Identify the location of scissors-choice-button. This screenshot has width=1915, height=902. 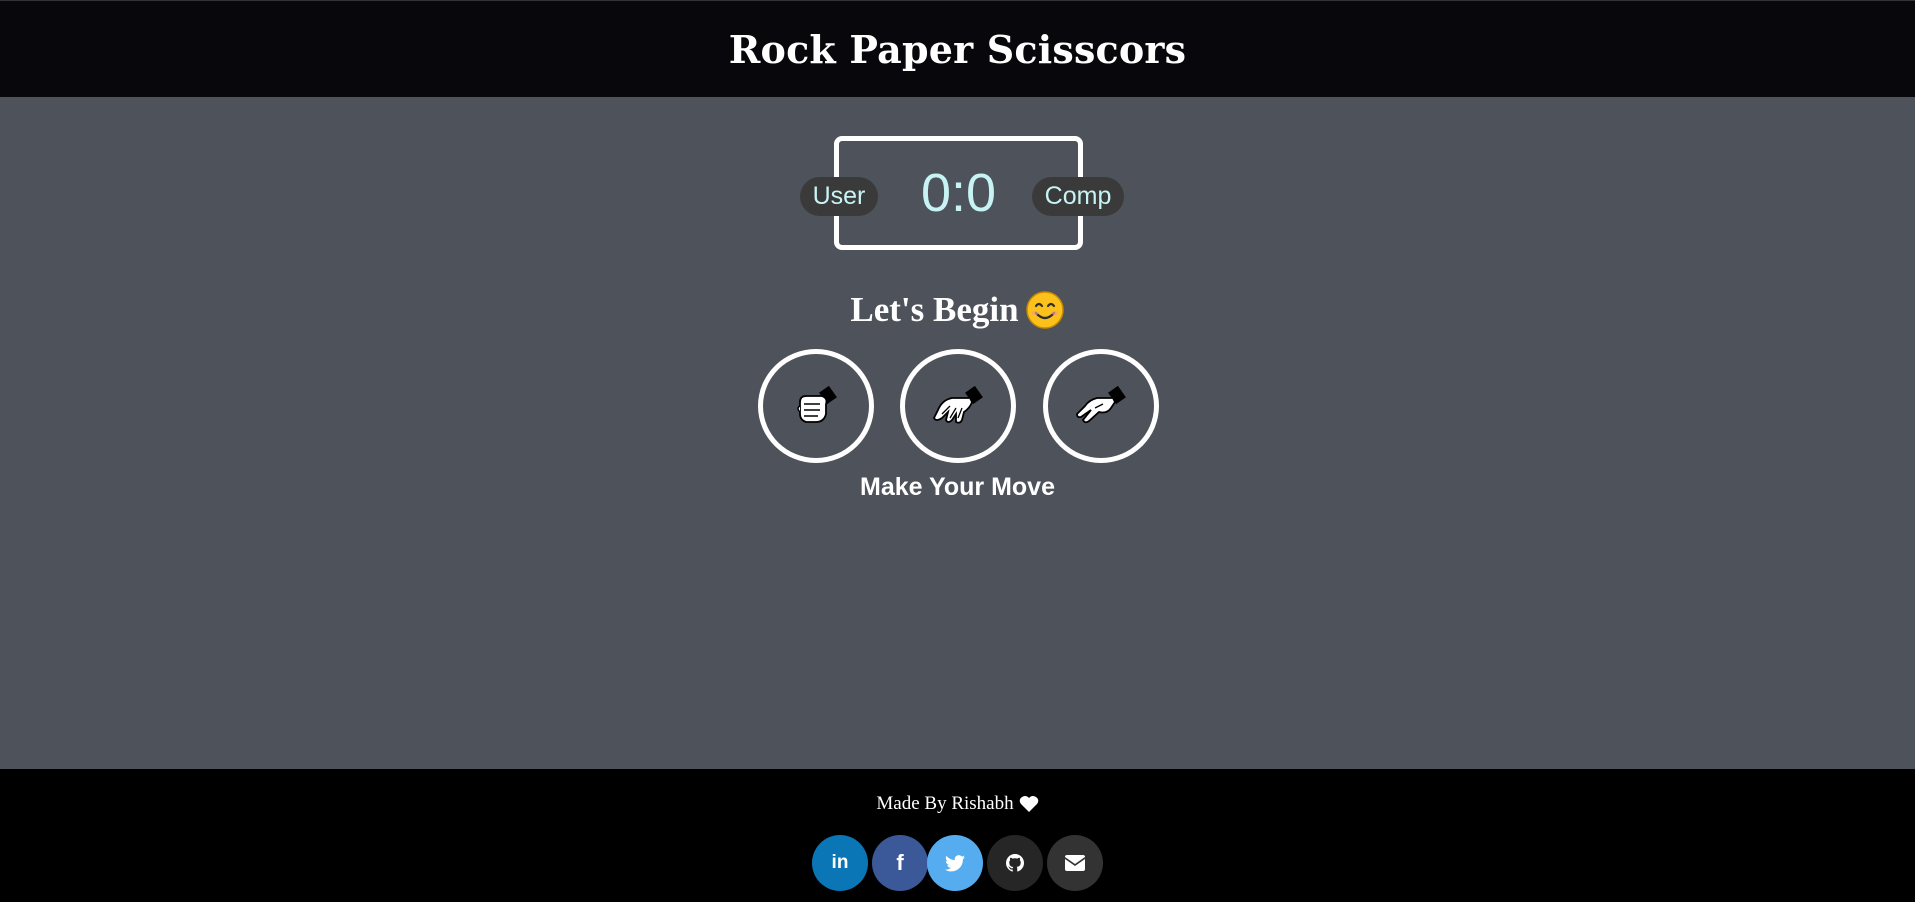
(1101, 406).